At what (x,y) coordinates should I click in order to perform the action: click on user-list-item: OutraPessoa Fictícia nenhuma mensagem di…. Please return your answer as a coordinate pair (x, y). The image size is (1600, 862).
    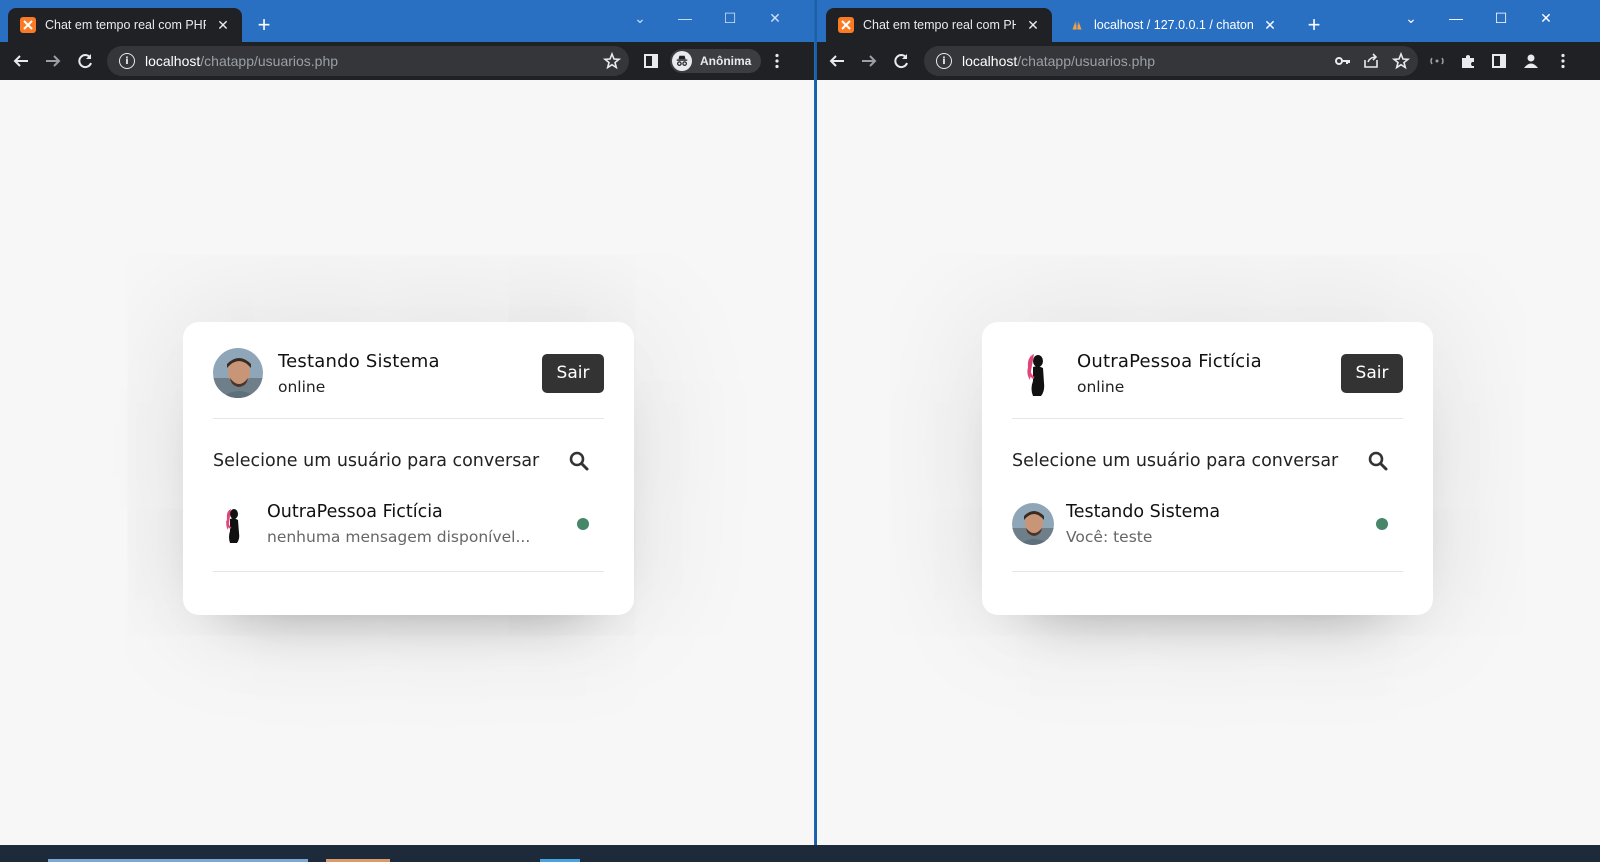
    Looking at the image, I should click on (408, 524).